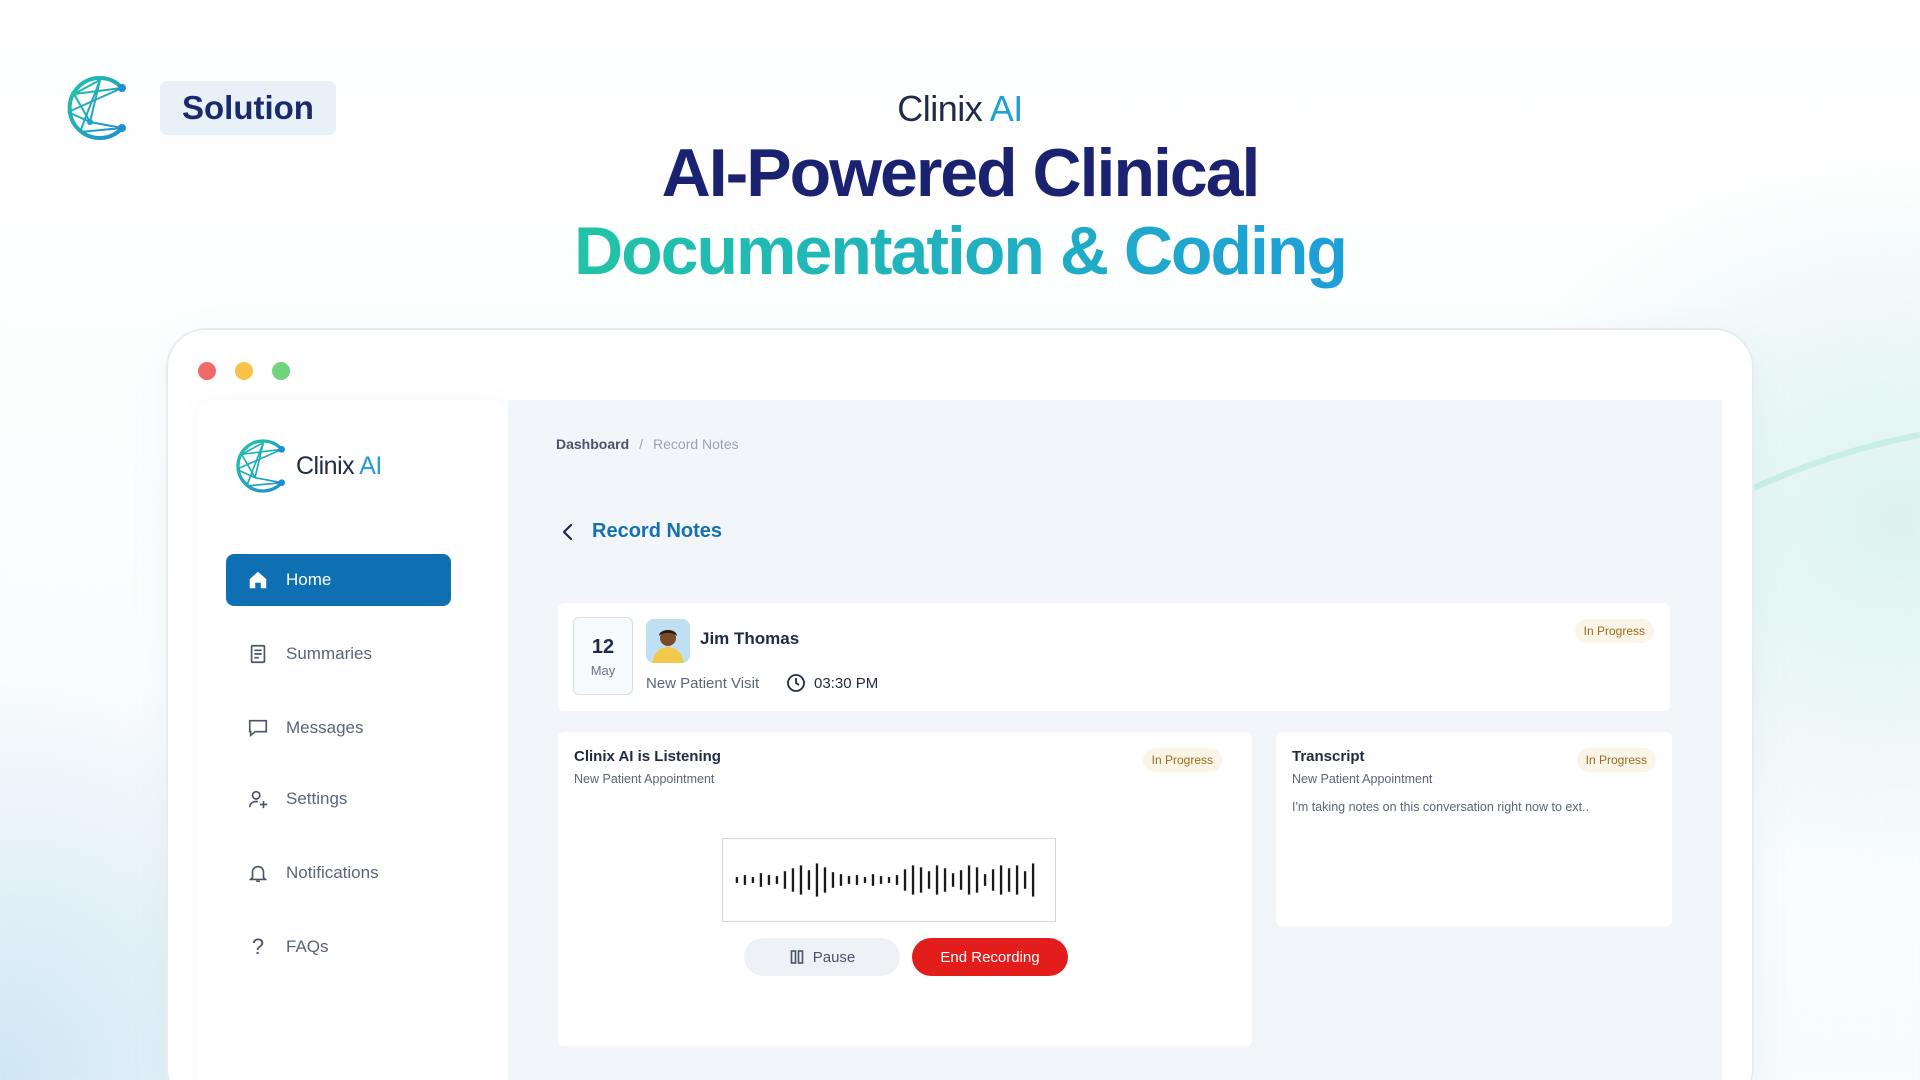 The width and height of the screenshot is (1920, 1080). I want to click on sidebar-item-messages: Messages, so click(338, 728).